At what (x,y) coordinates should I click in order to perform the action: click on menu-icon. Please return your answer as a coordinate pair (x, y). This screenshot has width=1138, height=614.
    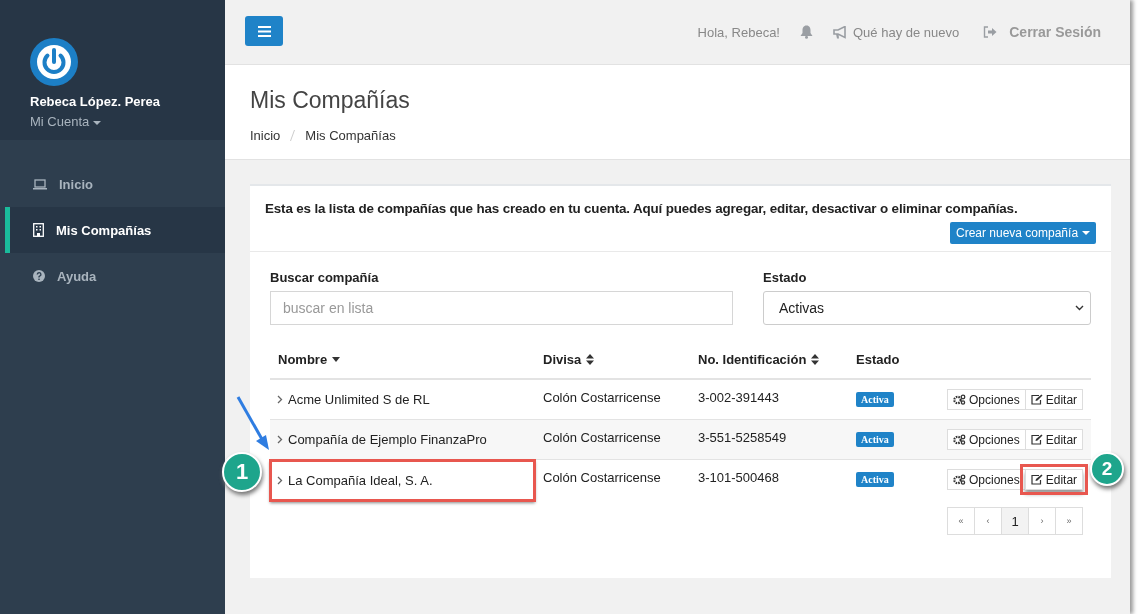
    Looking at the image, I should click on (264, 31).